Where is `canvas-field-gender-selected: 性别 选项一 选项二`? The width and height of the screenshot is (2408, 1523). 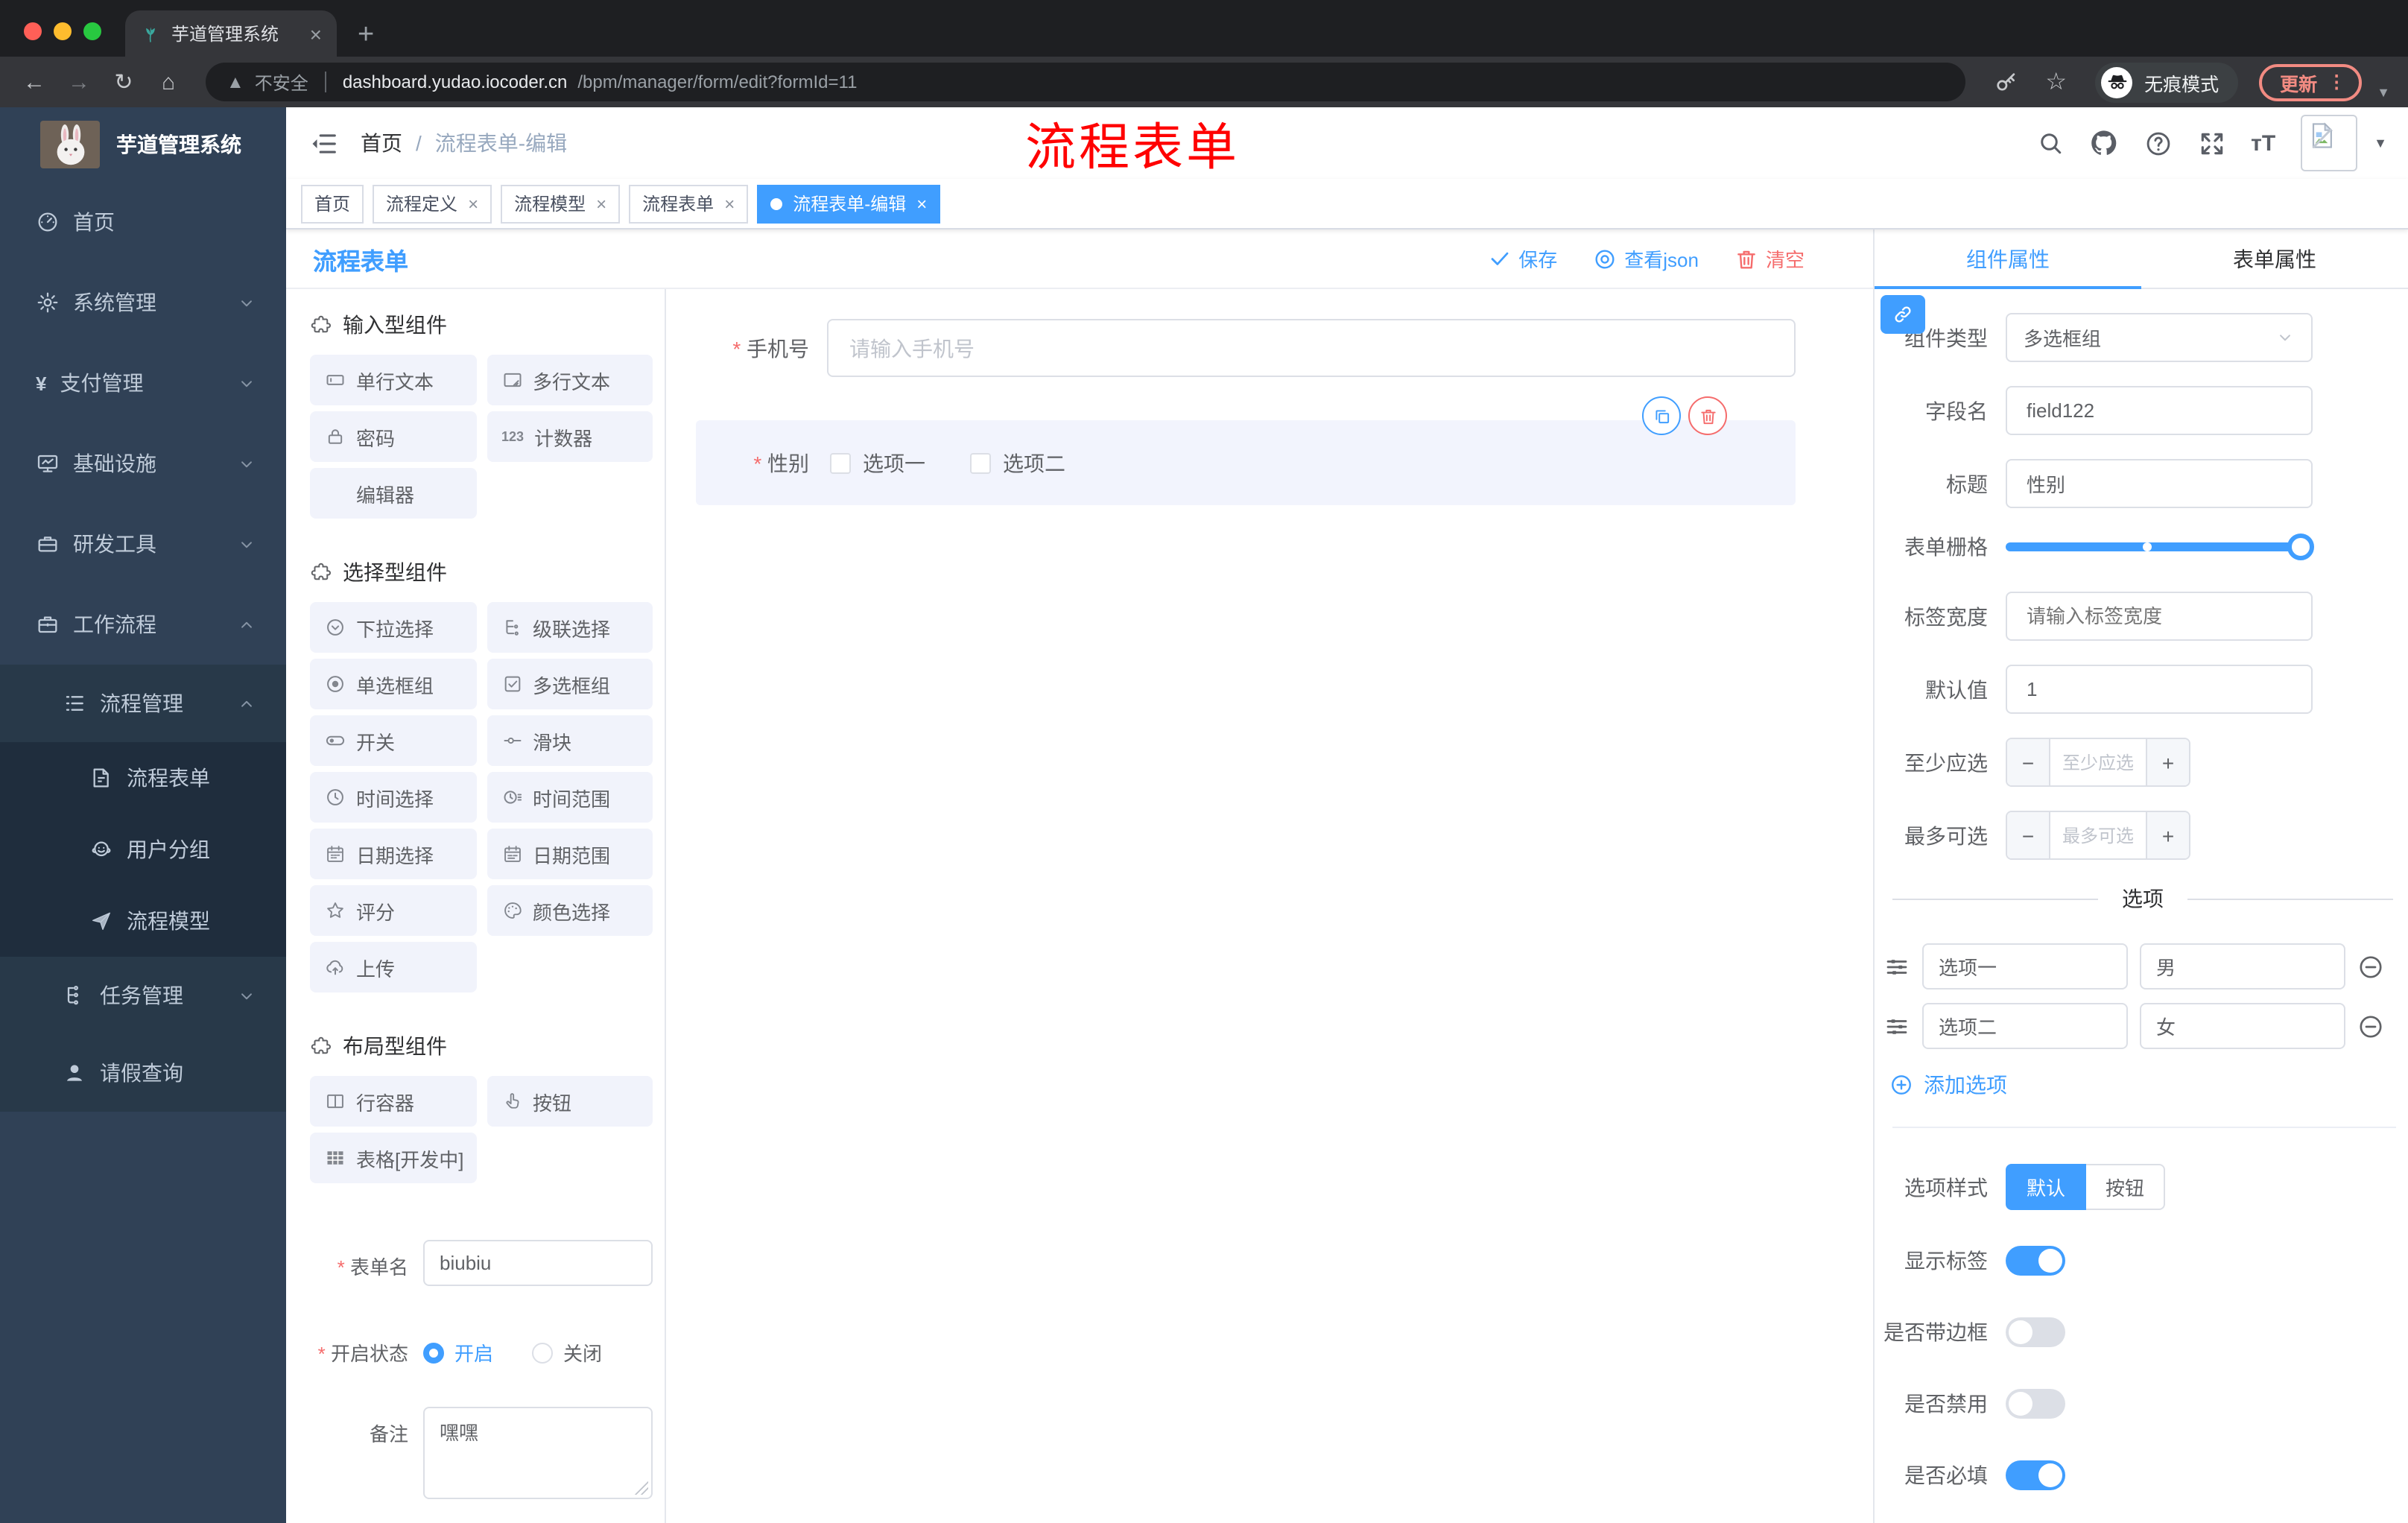 canvas-field-gender-selected: 性别 选项一 选项二 is located at coordinates (1246, 450).